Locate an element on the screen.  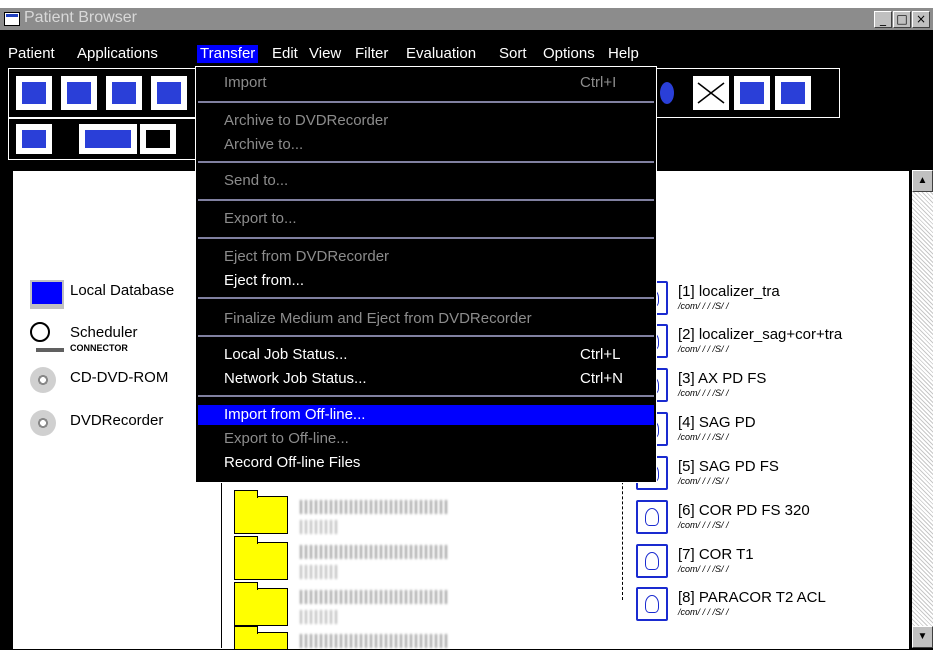
monitor-base is located at coordinates (47, 307).